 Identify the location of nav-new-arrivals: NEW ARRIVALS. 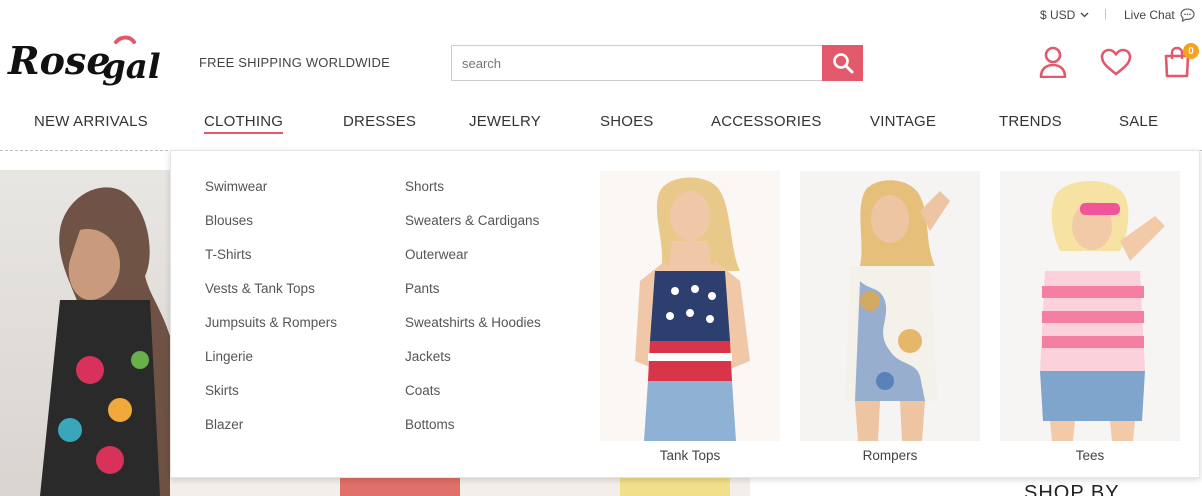
(91, 121).